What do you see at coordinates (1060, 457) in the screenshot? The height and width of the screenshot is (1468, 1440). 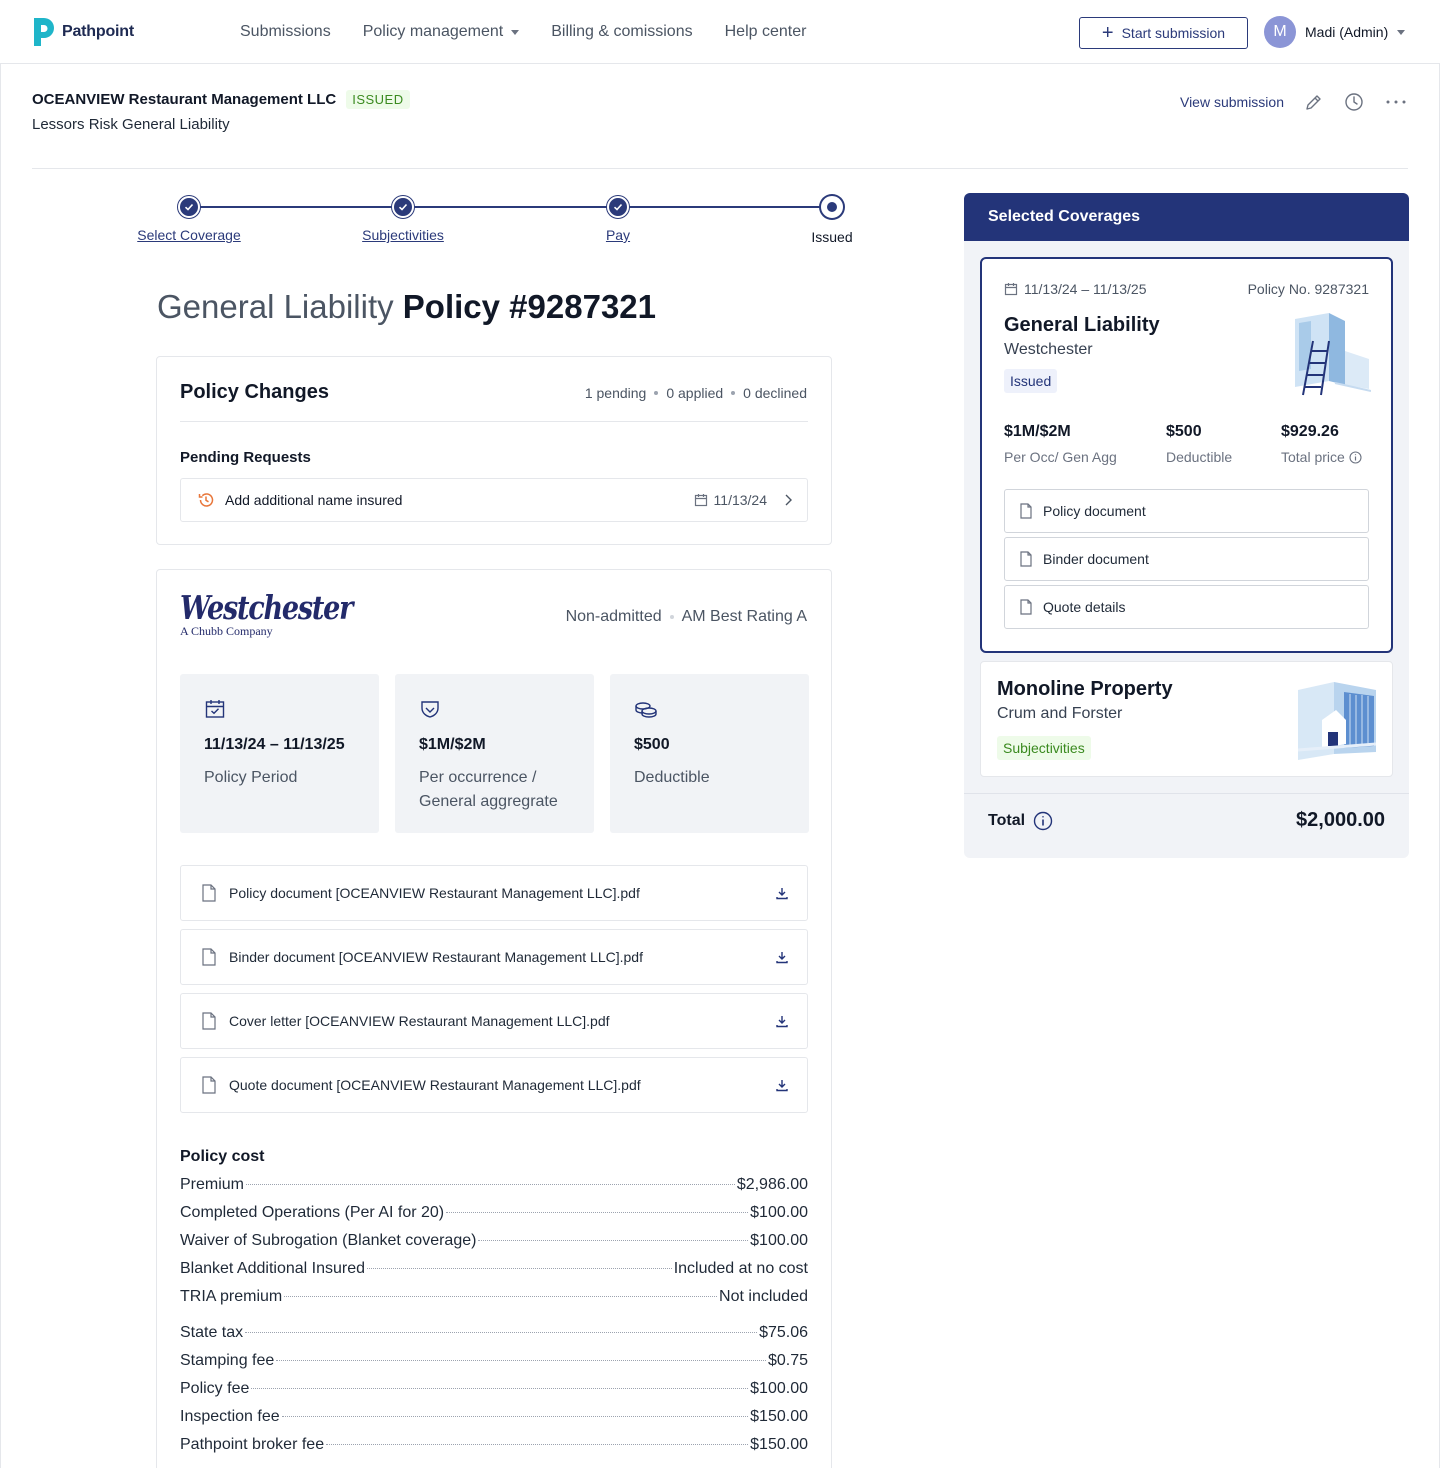 I see `limits-metric-label: Per Occ/ Gen Agg` at bounding box center [1060, 457].